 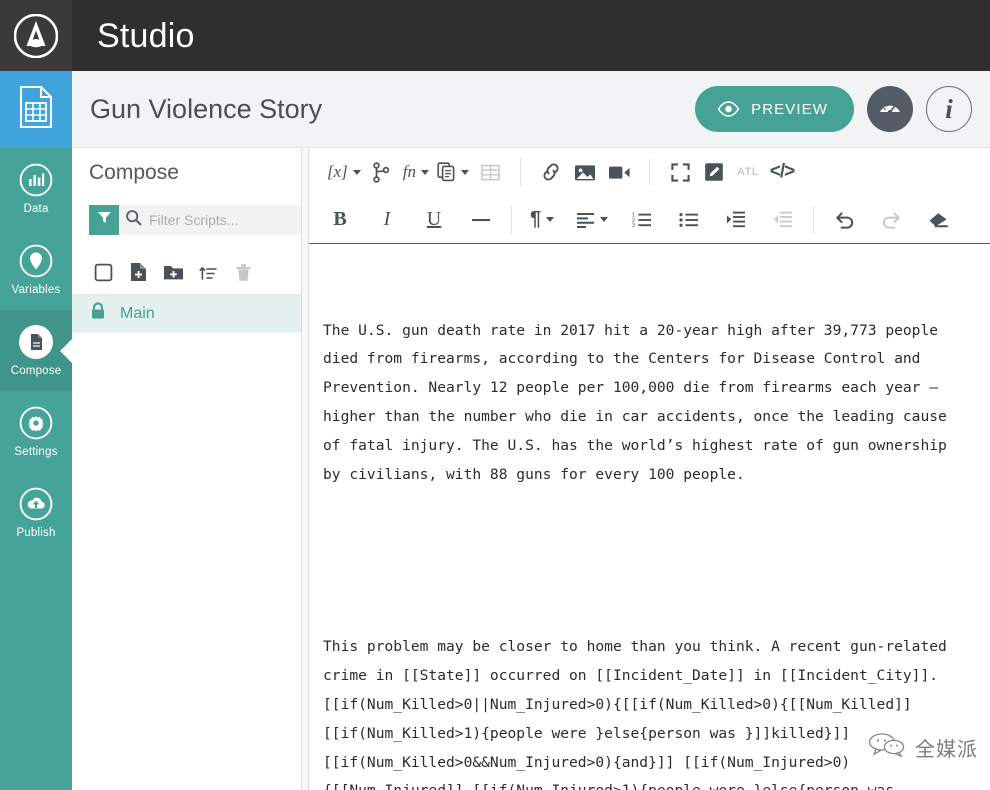 I want to click on fullscreen-button, so click(x=680, y=172).